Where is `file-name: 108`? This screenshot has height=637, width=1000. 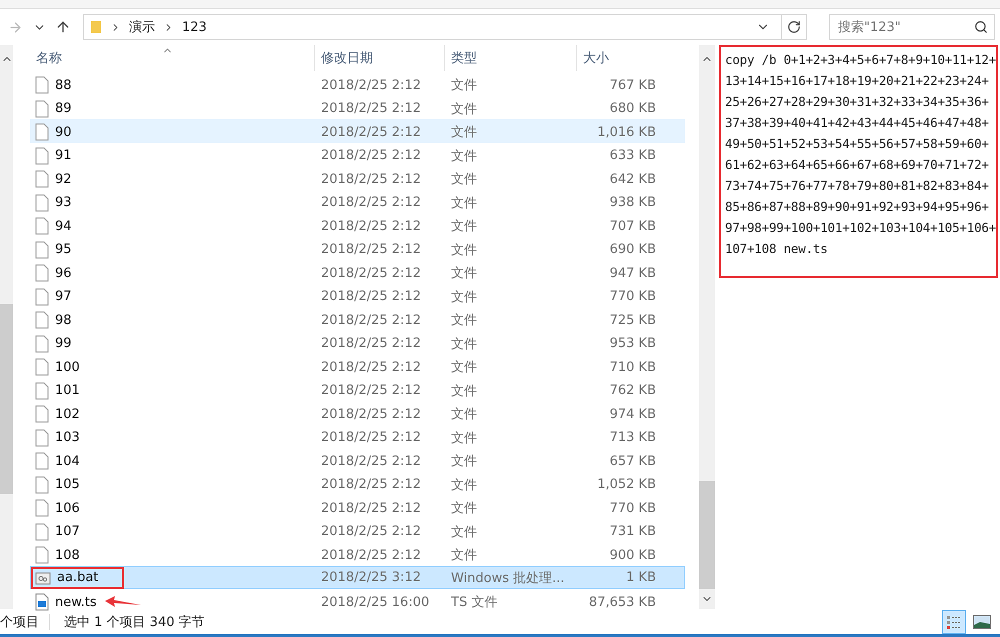
file-name: 108 is located at coordinates (67, 555).